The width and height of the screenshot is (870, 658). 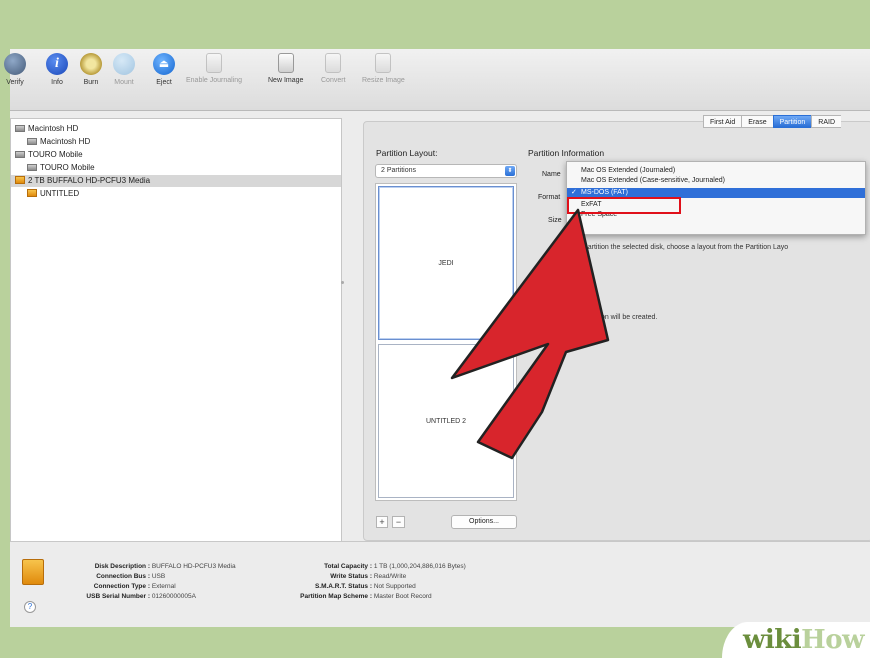 I want to click on help-button: ?, so click(x=30, y=607).